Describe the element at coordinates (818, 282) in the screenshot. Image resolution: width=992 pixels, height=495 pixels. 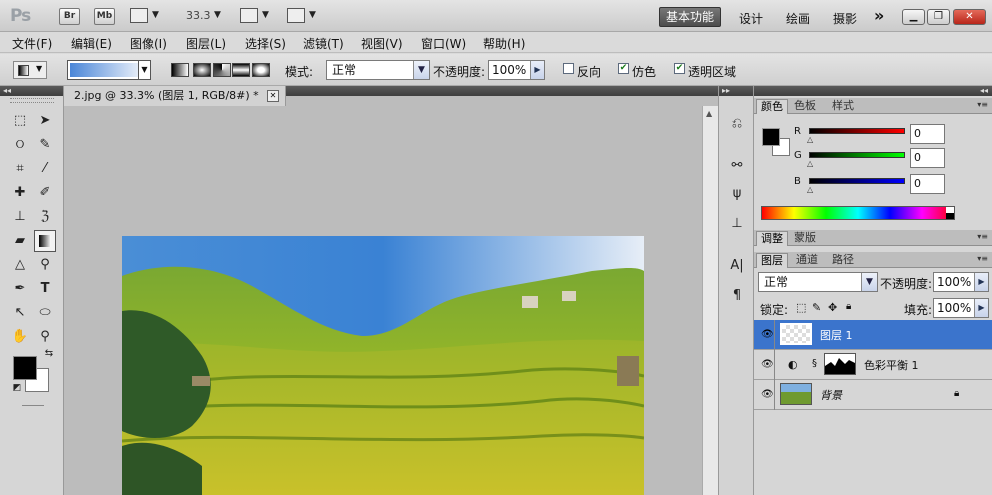
I see `blend-mode-select: 正常 ▼` at that location.